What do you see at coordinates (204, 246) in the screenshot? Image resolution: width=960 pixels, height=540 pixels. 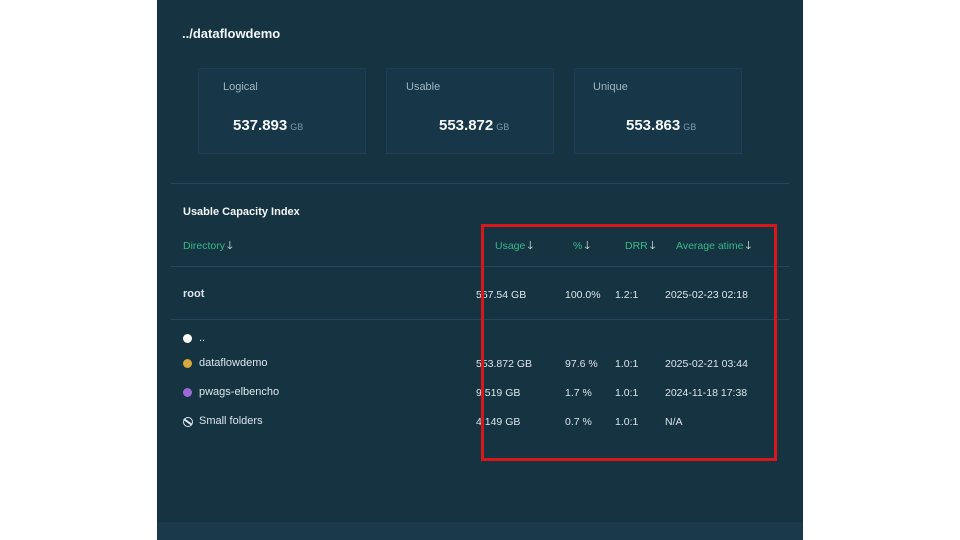 I see `column-header-directory-label: Directory` at bounding box center [204, 246].